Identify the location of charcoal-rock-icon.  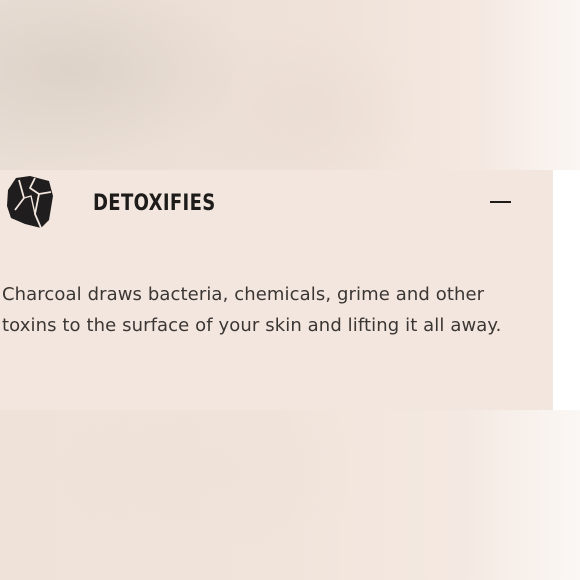
(31, 203).